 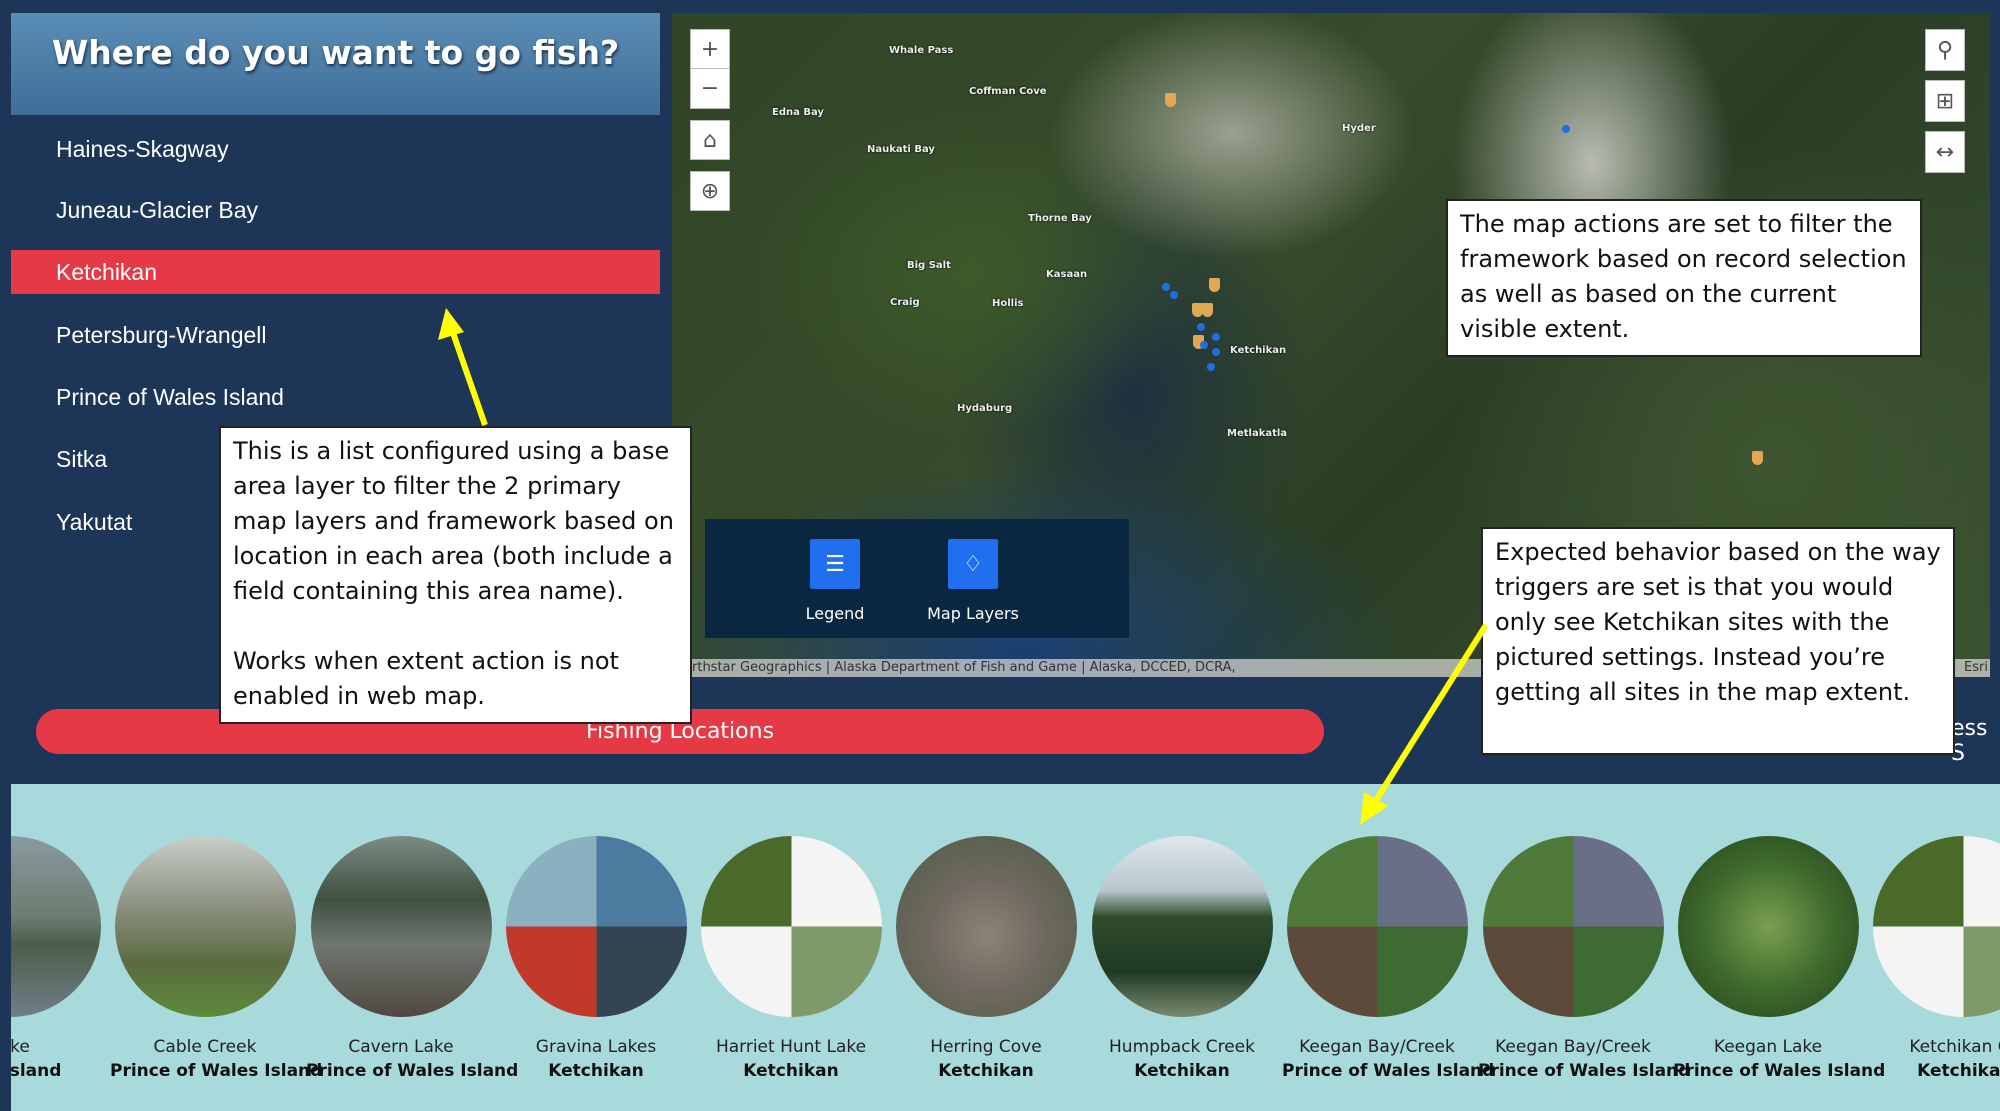 What do you see at coordinates (901, 149) in the screenshot?
I see `map-place-label: Naukati Bay` at bounding box center [901, 149].